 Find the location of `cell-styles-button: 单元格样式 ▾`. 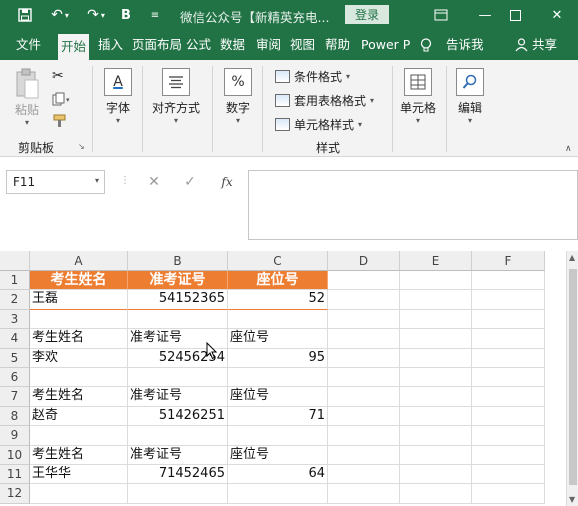

cell-styles-button: 单元格样式 ▾ is located at coordinates (318, 124).